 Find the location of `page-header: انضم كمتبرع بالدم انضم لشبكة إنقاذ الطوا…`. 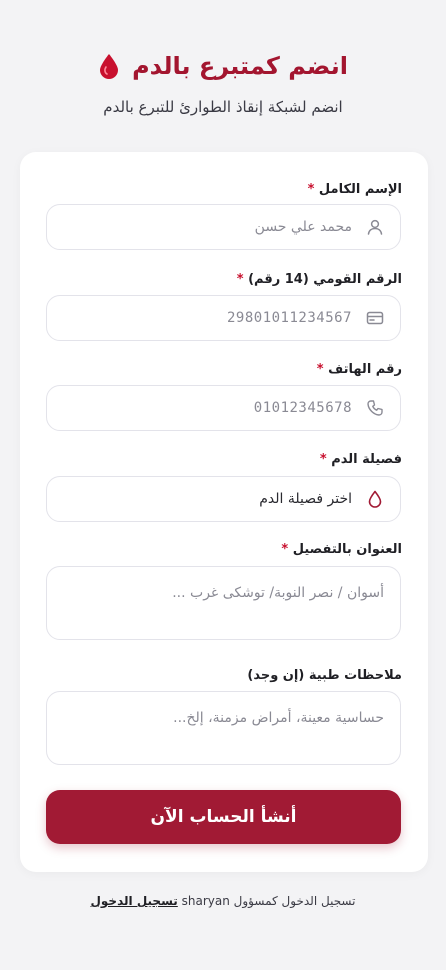

page-header: انضم كمتبرع بالدم انضم لشبكة إنقاذ الطوا… is located at coordinates (223, 84).